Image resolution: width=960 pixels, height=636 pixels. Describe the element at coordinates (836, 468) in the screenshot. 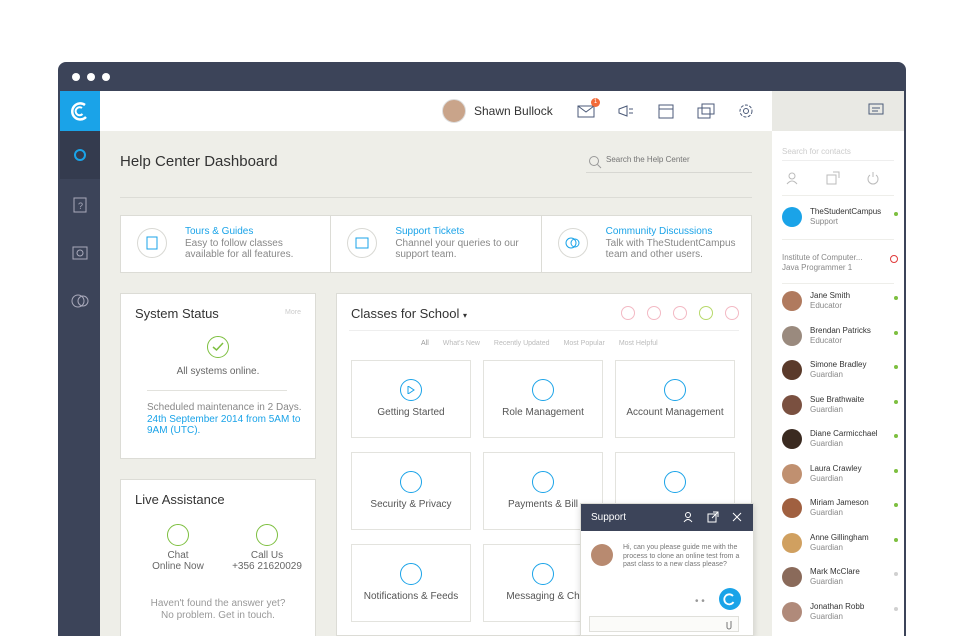

I see `contact-name: Laura Crawley` at that location.